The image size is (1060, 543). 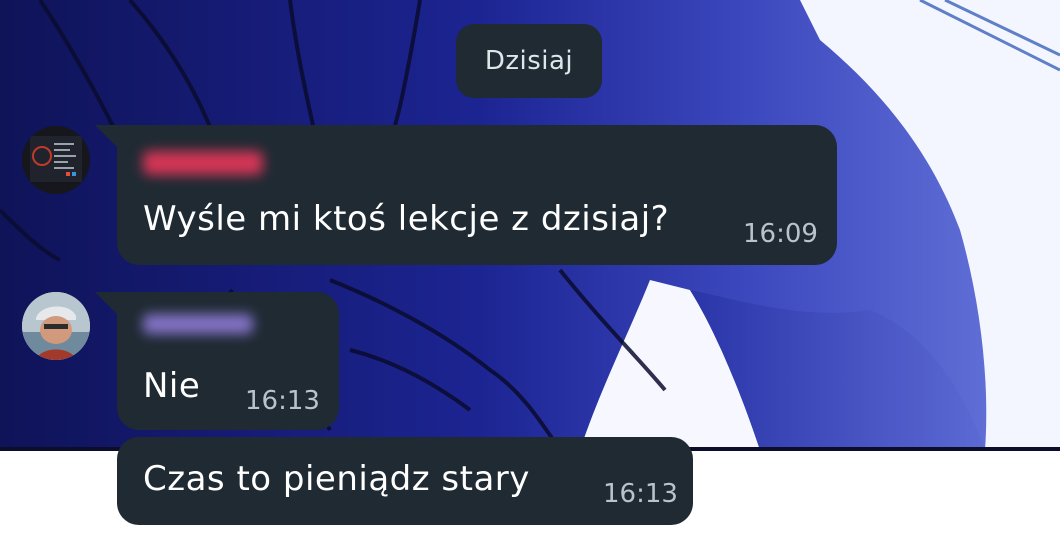 What do you see at coordinates (172, 386) in the screenshot?
I see `message-text: Nie` at bounding box center [172, 386].